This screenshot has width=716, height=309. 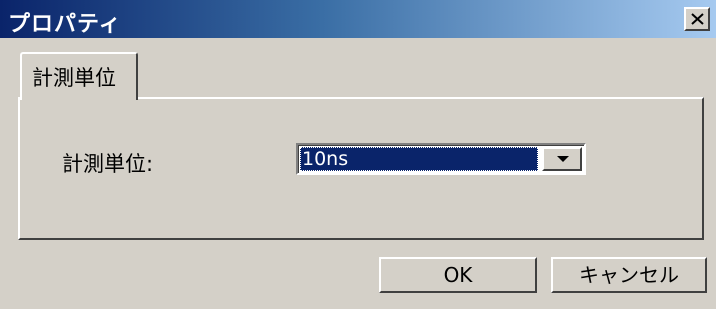 I want to click on window-title: プロパティ, so click(x=65, y=24).